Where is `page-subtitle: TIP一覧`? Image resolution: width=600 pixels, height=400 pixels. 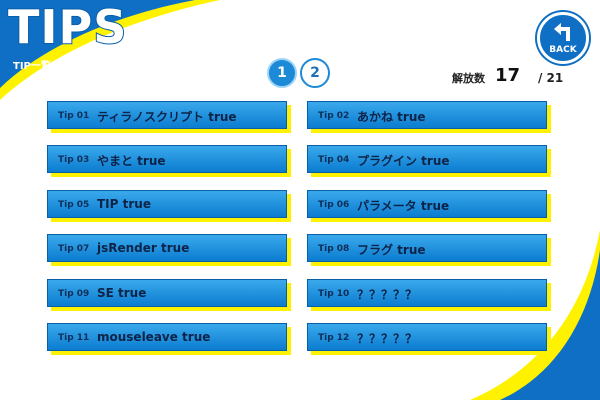
page-subtitle: TIP一覧 is located at coordinates (32, 66).